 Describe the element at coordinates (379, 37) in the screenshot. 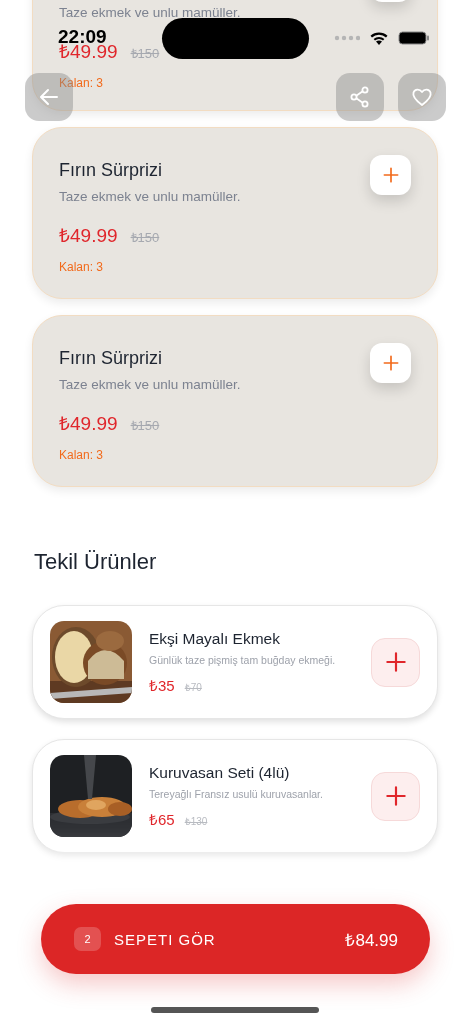

I see `wifi-icon` at that location.